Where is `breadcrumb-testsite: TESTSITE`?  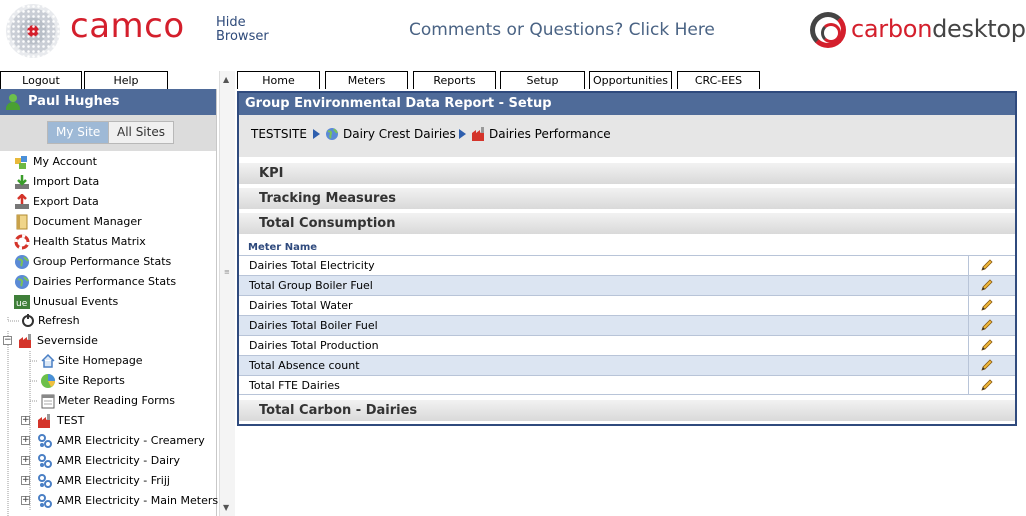
breadcrumb-testsite: TESTSITE is located at coordinates (279, 134).